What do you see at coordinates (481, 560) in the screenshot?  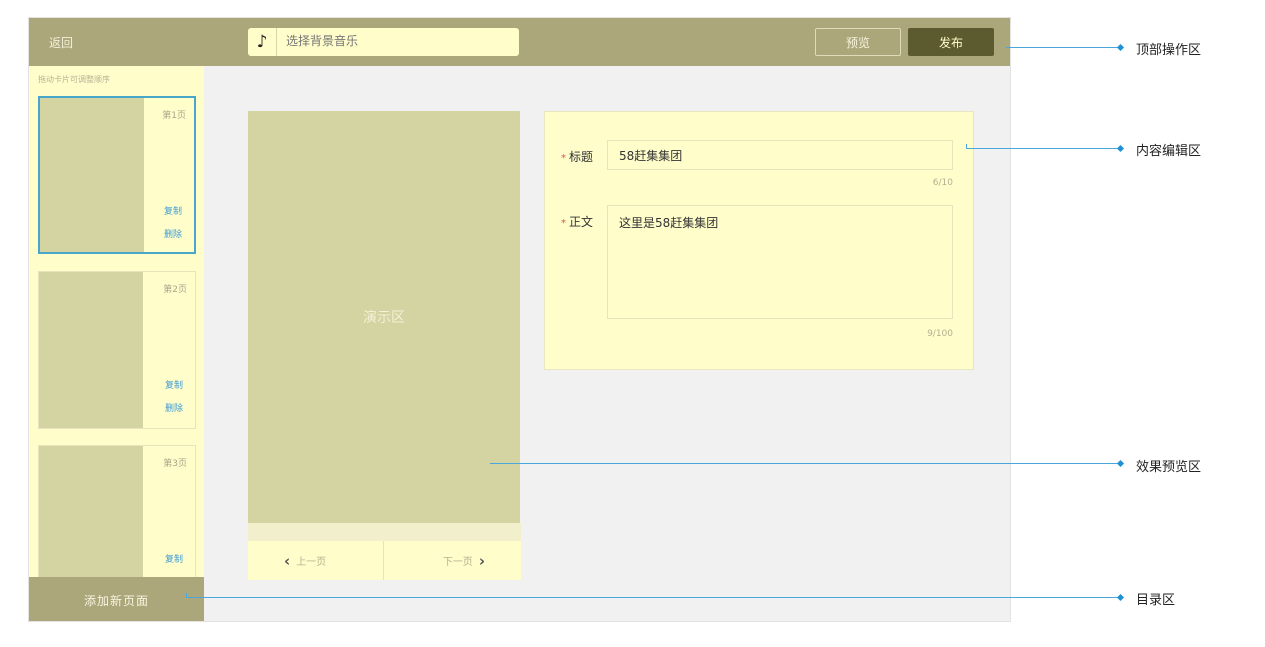 I see `chevron-right-icon: ›` at bounding box center [481, 560].